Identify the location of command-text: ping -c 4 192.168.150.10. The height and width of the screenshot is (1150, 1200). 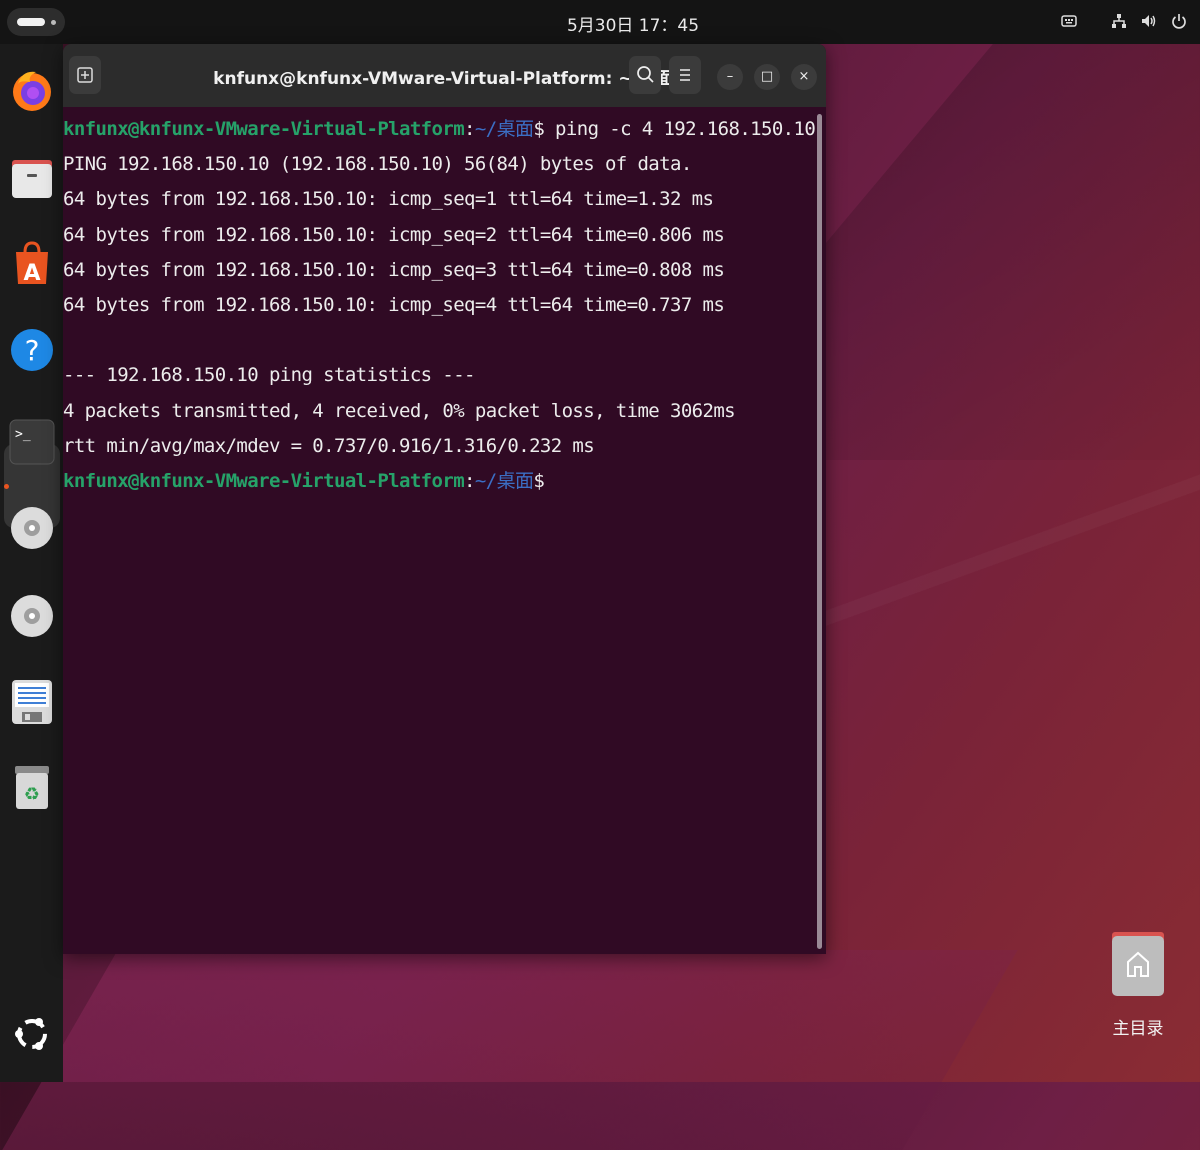
(680, 129).